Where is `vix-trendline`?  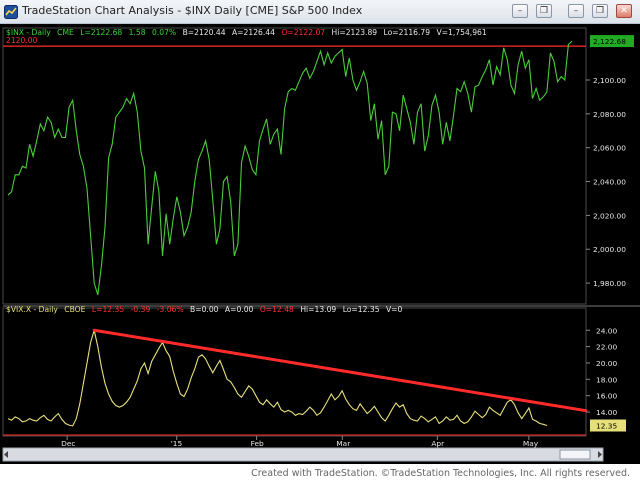 vix-trendline is located at coordinates (340, 370).